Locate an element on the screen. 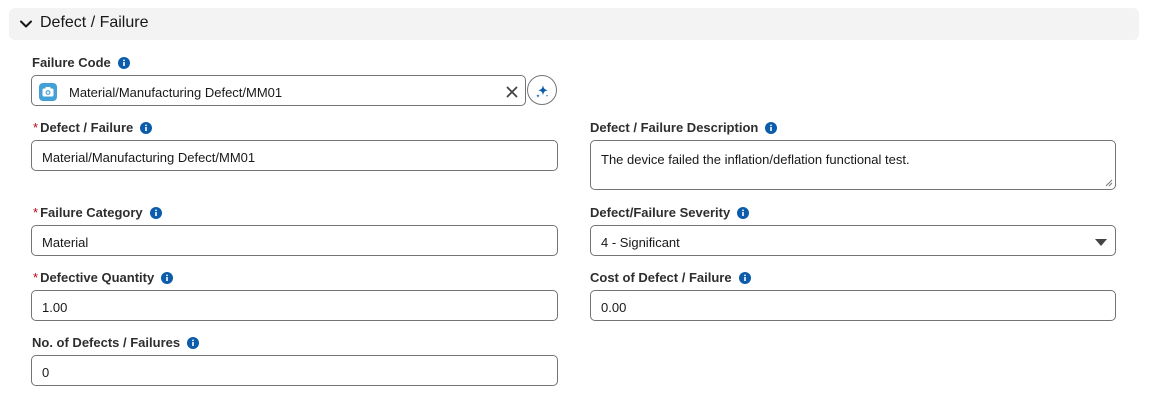 The height and width of the screenshot is (397, 1149). einstein-suggest-button is located at coordinates (542, 90).